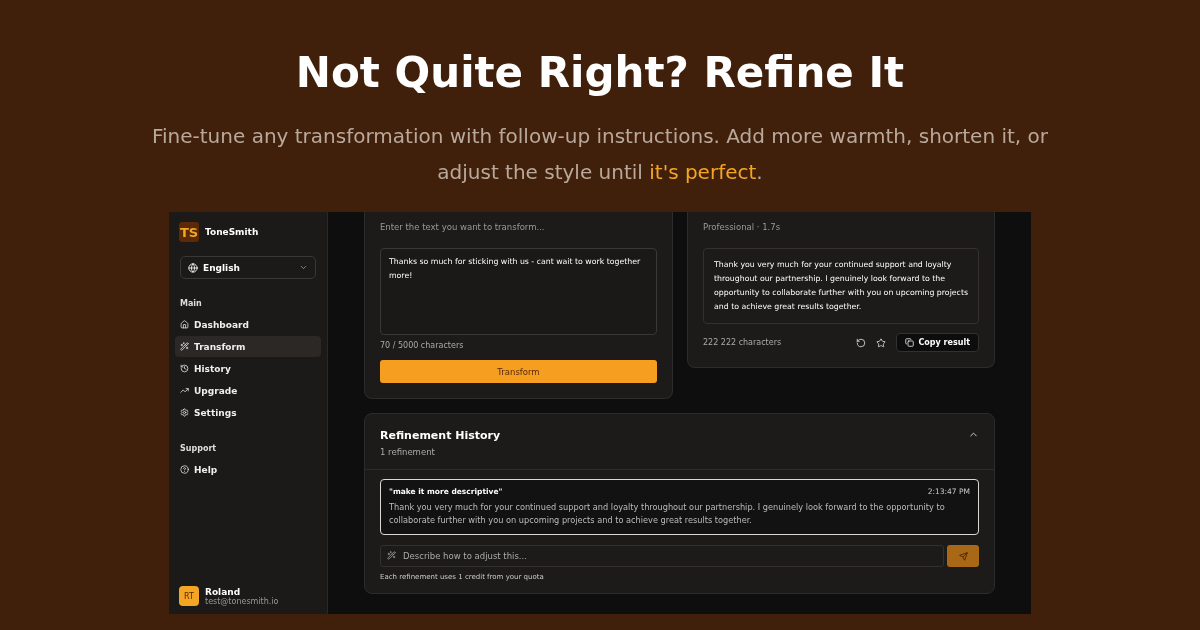 The image size is (1200, 630). I want to click on language-select: English, so click(248, 267).